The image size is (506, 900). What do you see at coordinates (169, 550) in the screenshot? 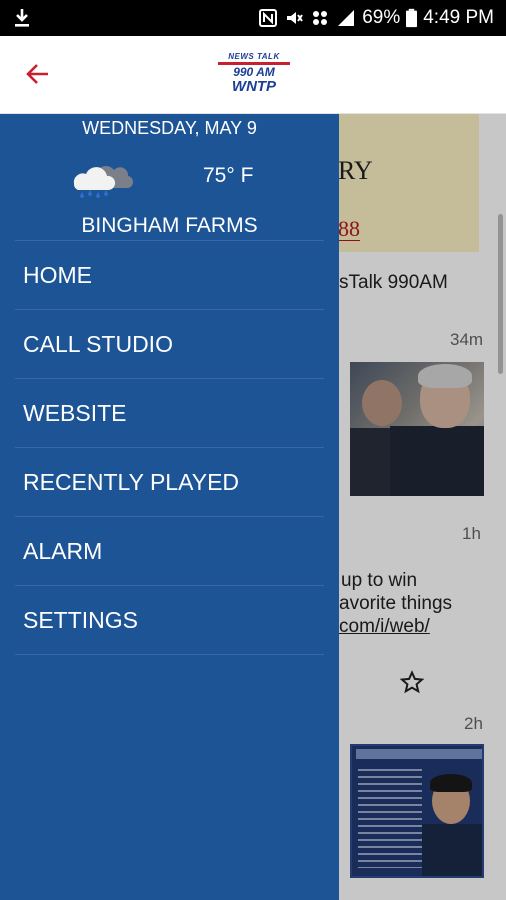
I see `menu-item-alarm: ALARM` at bounding box center [169, 550].